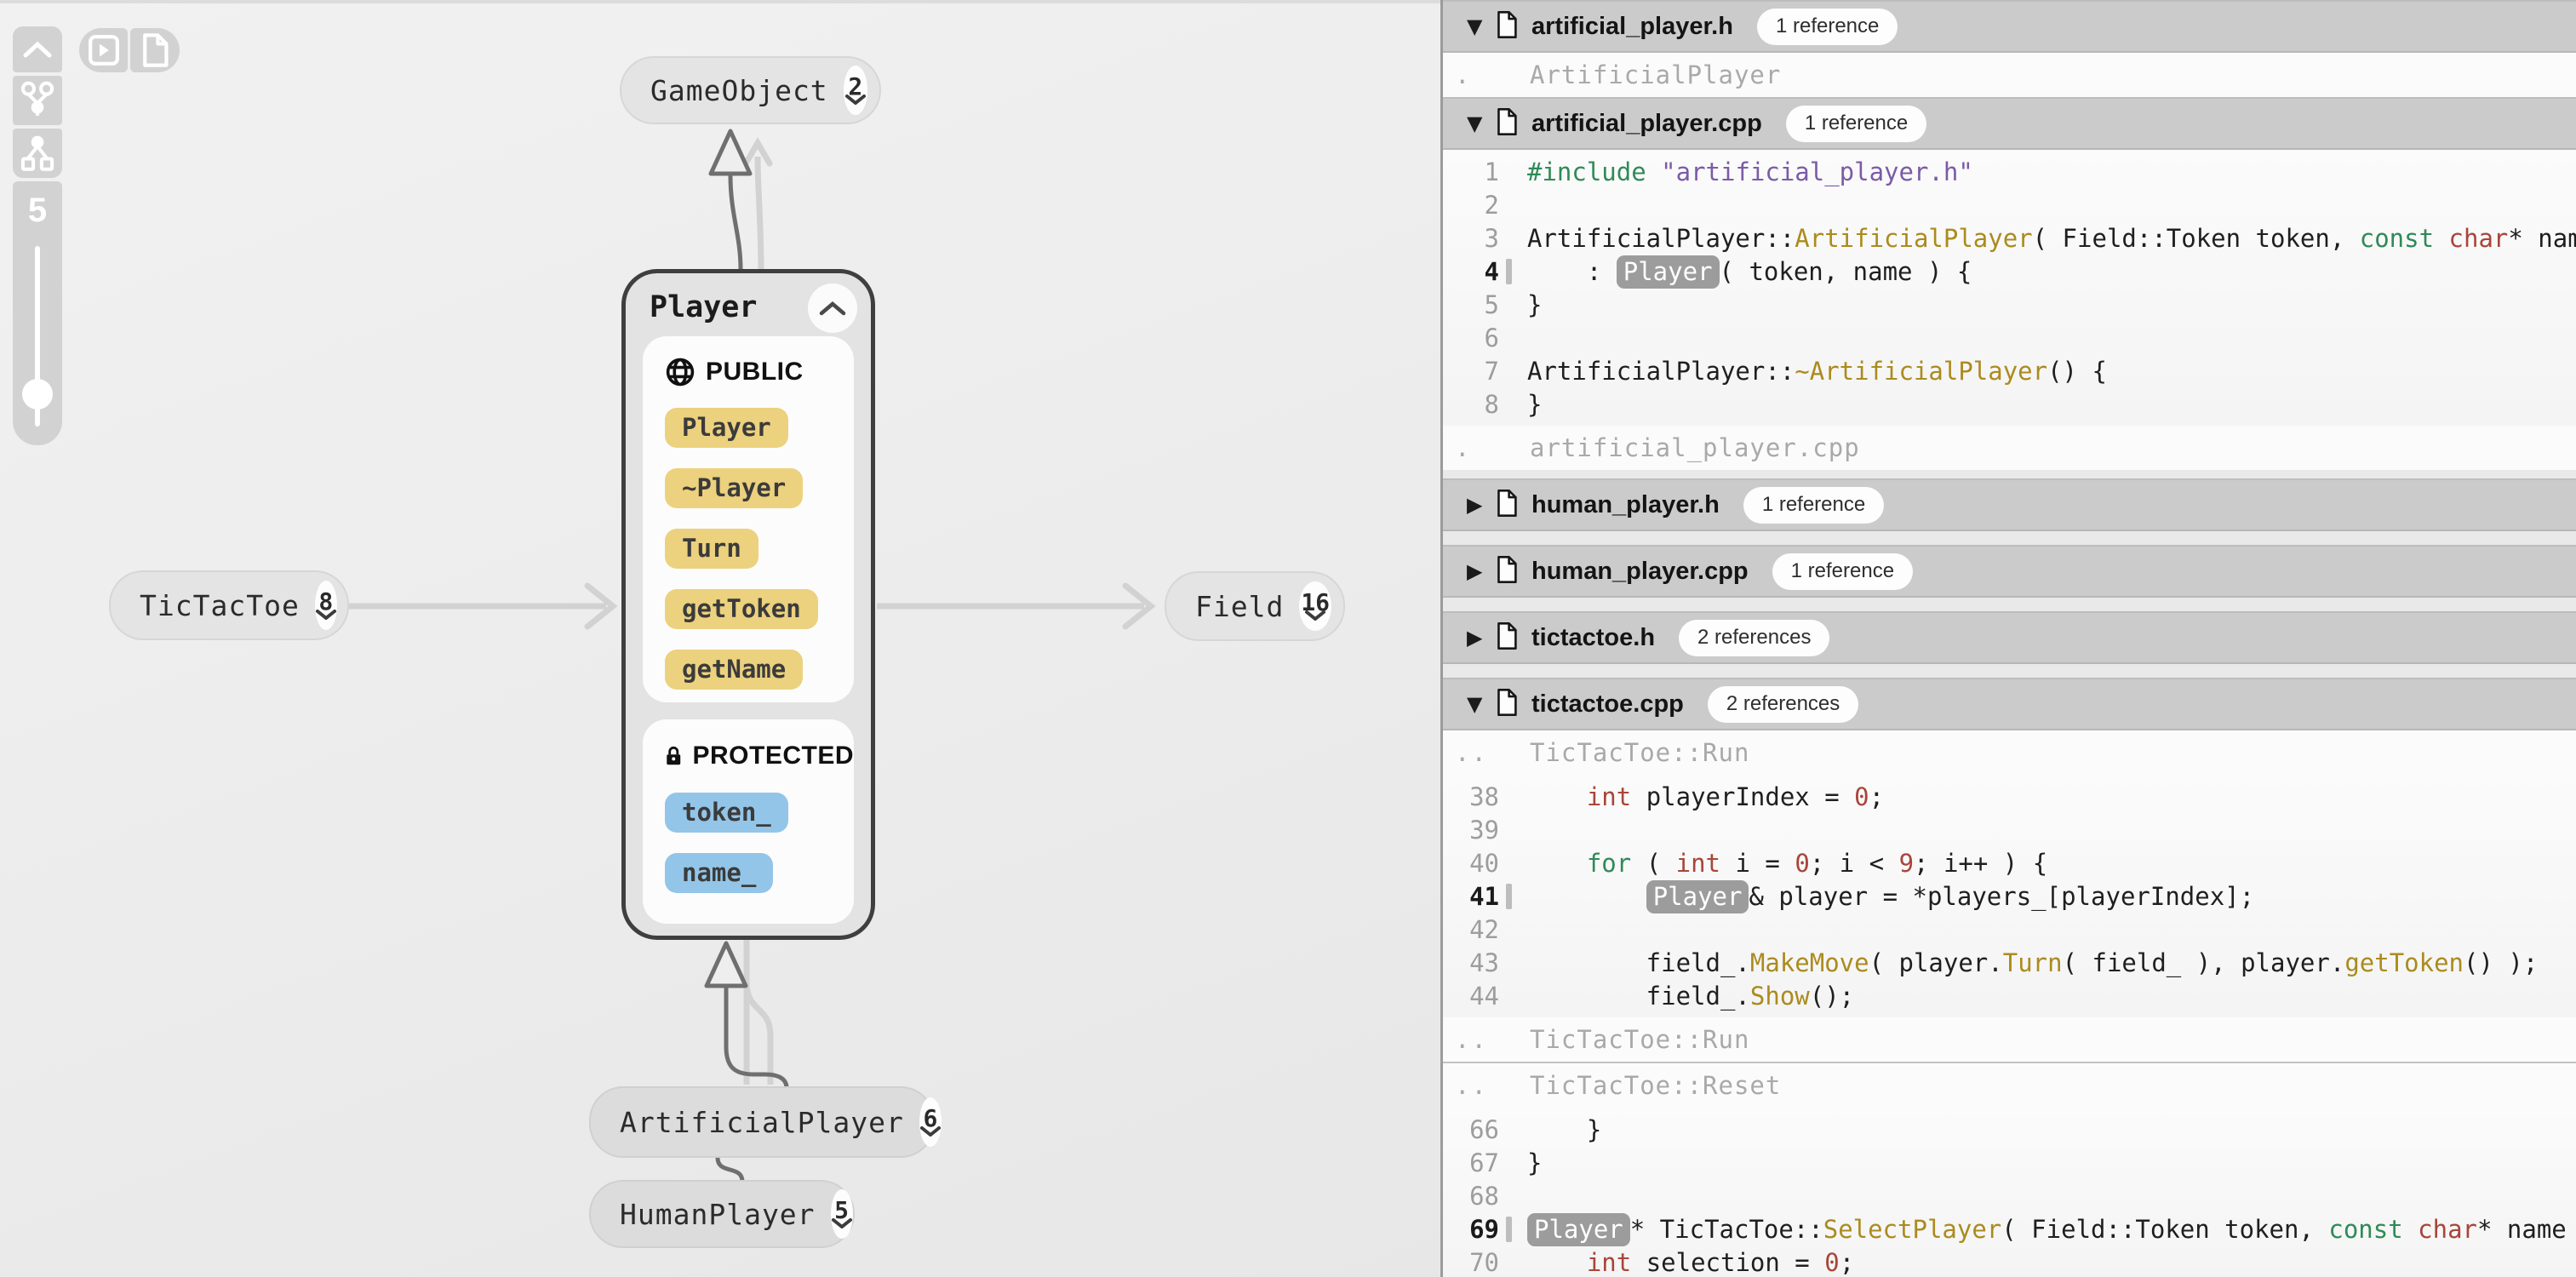  Describe the element at coordinates (1779, 996) in the screenshot. I see `code-token: Show` at that location.